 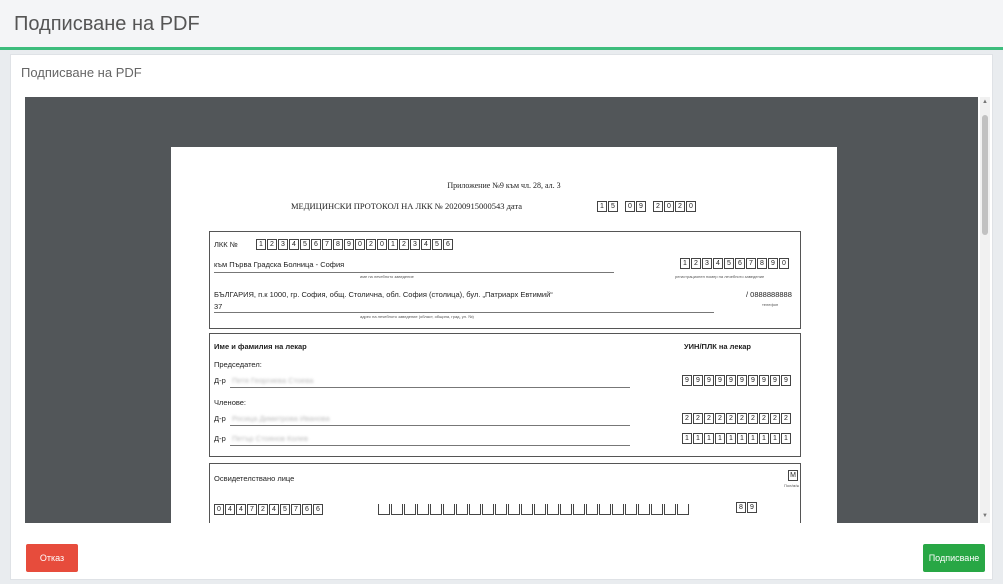 What do you see at coordinates (985, 310) in the screenshot?
I see `viewer-scrollbar: ▲ ▼` at bounding box center [985, 310].